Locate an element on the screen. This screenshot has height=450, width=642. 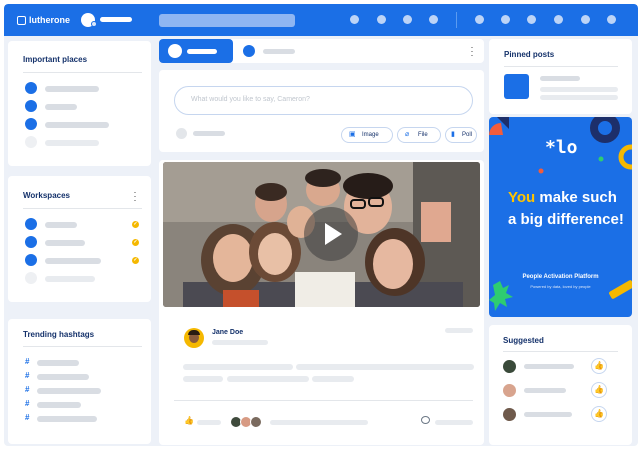
trending-hashtags-card: Trending hashtags # # # # # is located at coordinates (79, 381).